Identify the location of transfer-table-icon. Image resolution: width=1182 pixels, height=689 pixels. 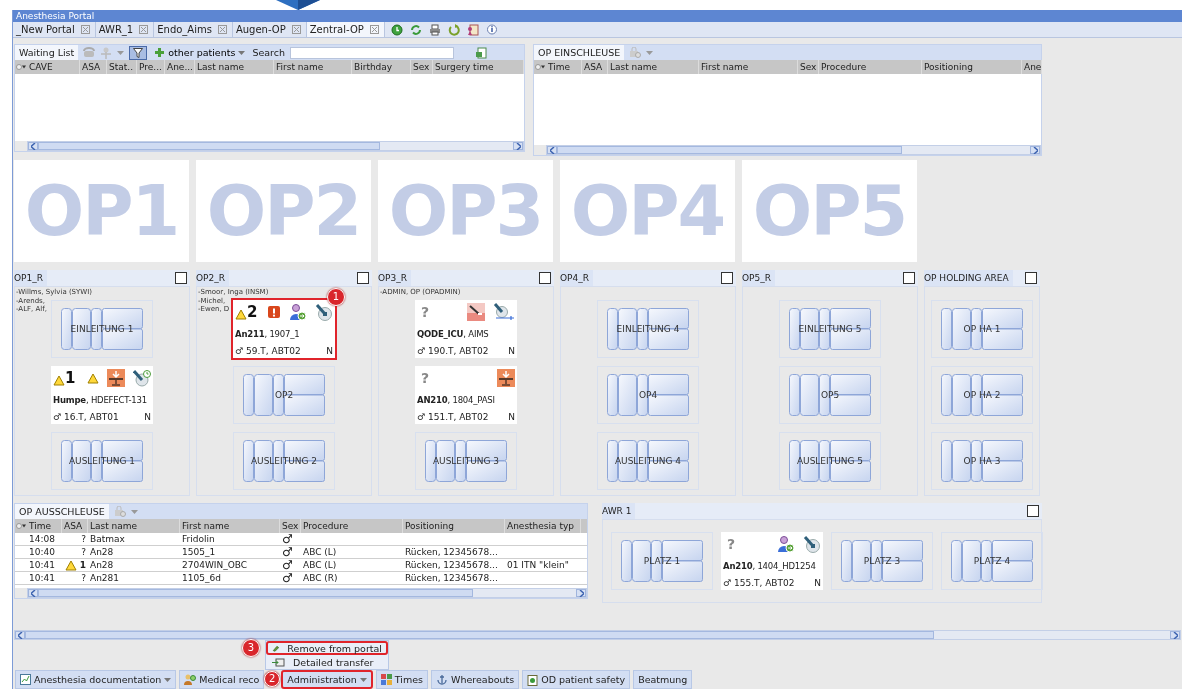
(116, 378).